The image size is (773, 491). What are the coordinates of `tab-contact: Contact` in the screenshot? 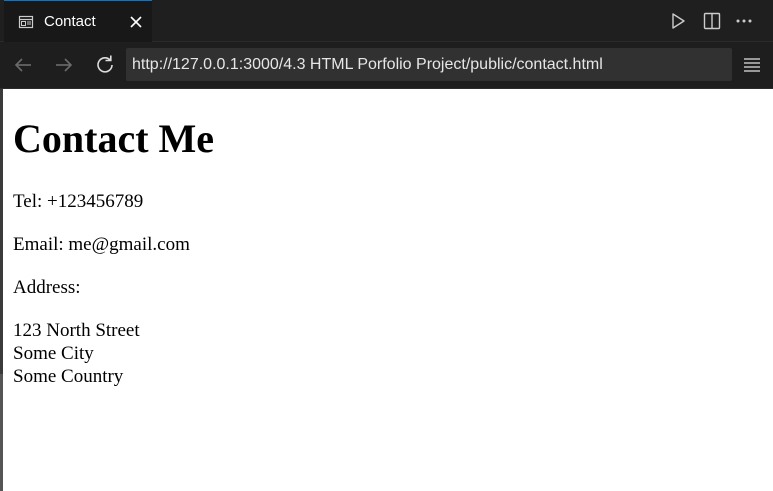 It's located at (78, 21).